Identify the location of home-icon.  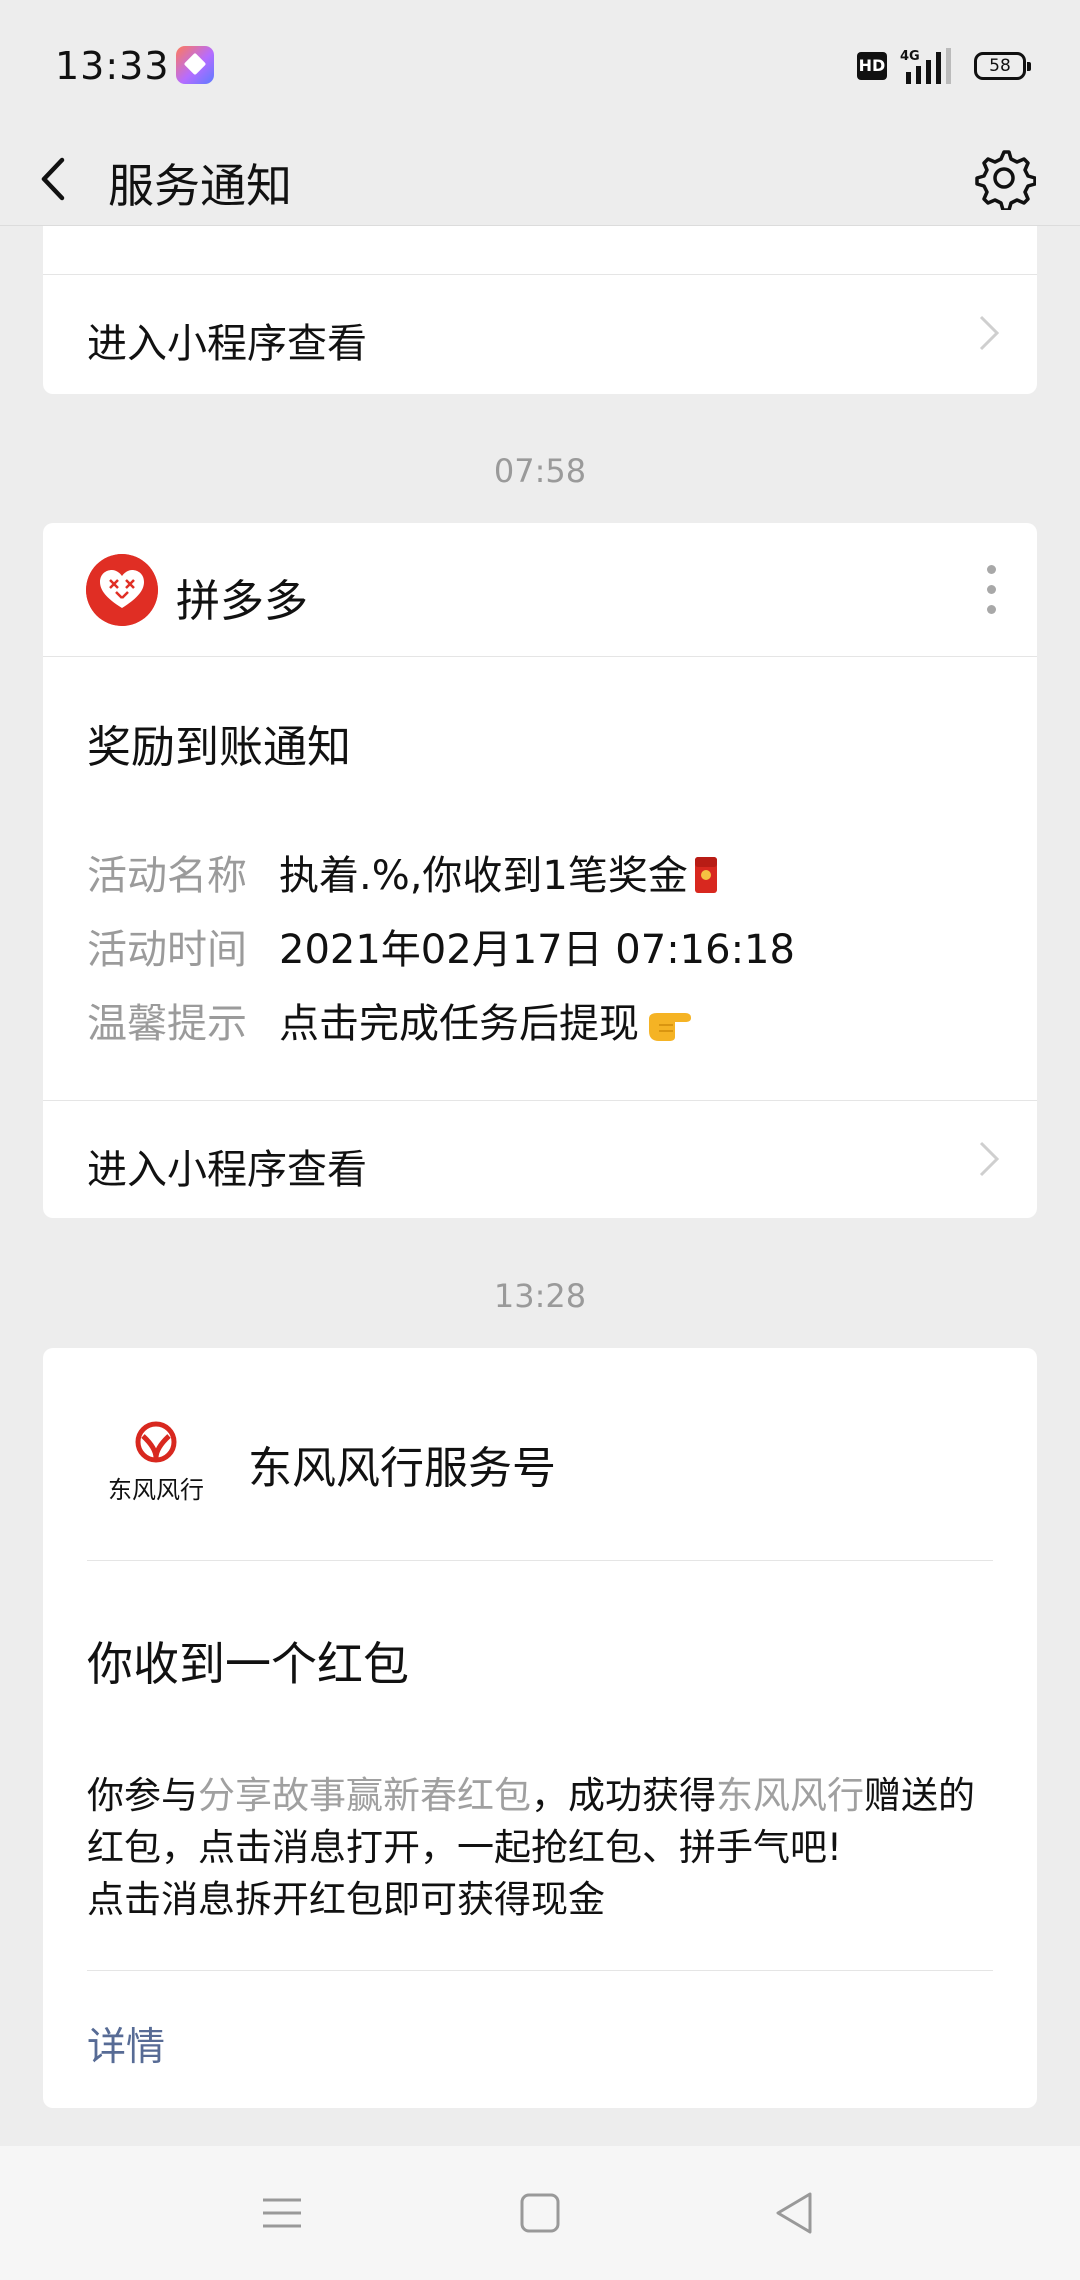
(540, 2213).